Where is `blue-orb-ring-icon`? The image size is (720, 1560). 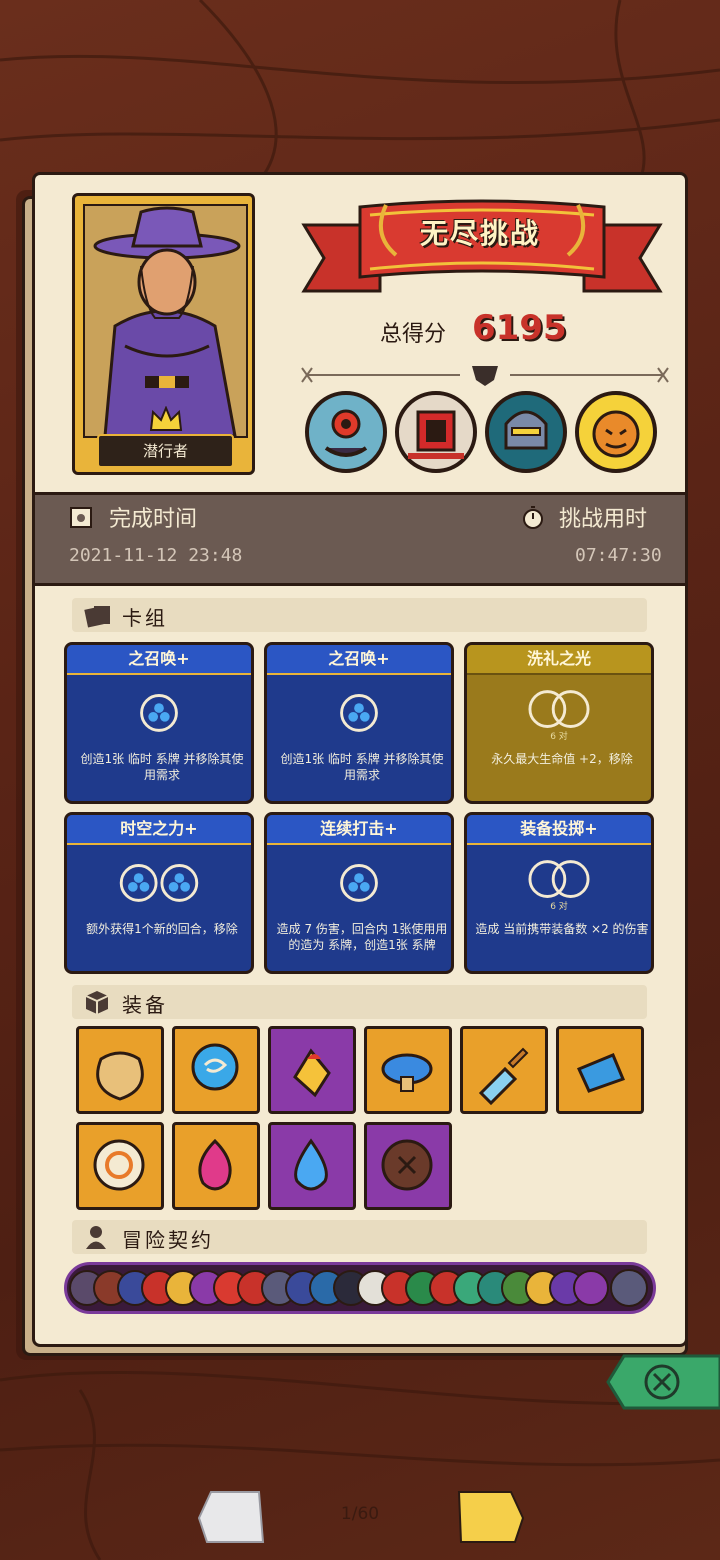 blue-orb-ring-icon is located at coordinates (216, 1070).